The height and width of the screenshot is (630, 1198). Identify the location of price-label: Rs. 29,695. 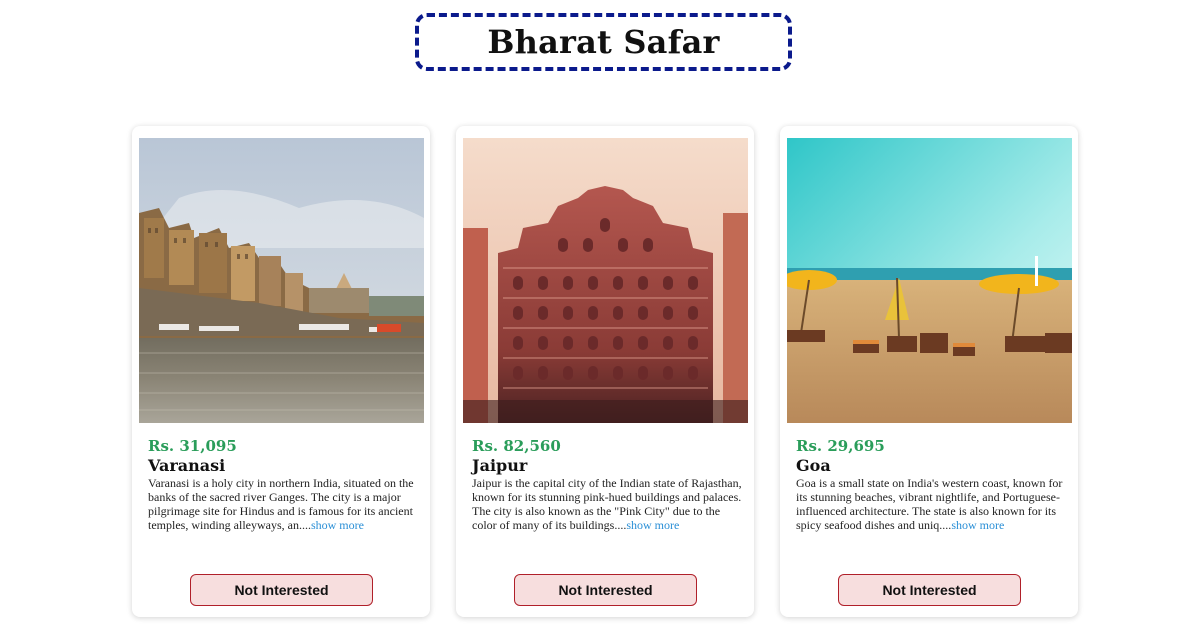
(840, 446).